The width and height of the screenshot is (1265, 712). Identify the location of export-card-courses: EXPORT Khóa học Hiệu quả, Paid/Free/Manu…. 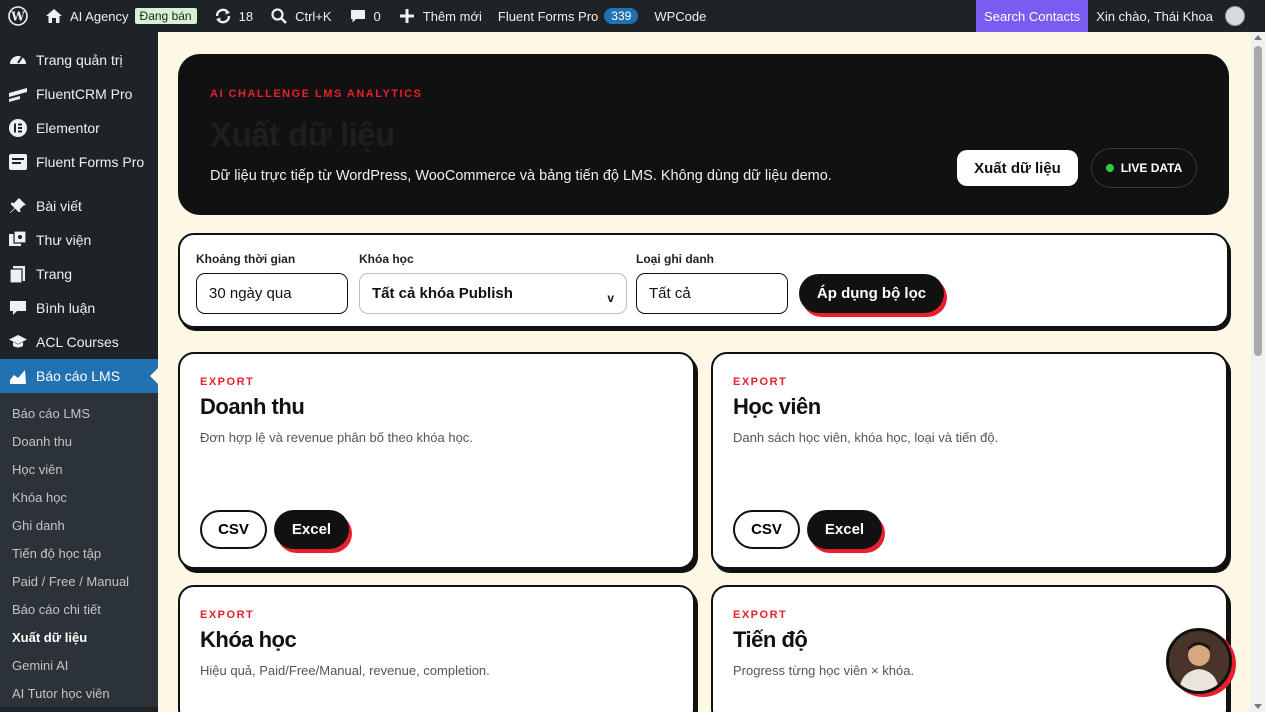
(436, 648).